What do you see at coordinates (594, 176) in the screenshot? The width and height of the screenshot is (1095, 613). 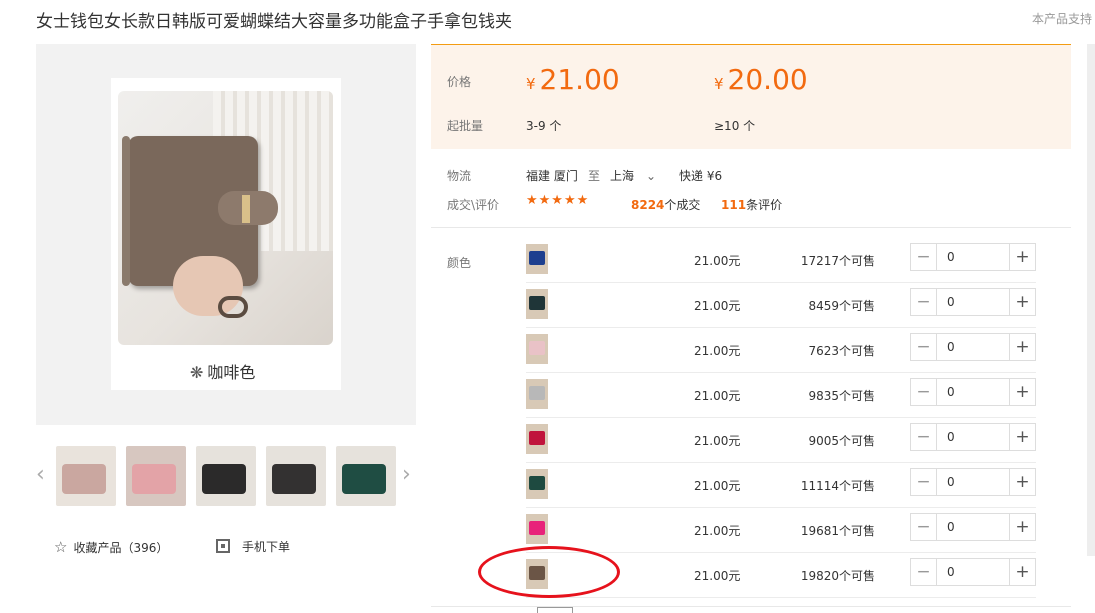 I see `ship-to-word: 至` at bounding box center [594, 176].